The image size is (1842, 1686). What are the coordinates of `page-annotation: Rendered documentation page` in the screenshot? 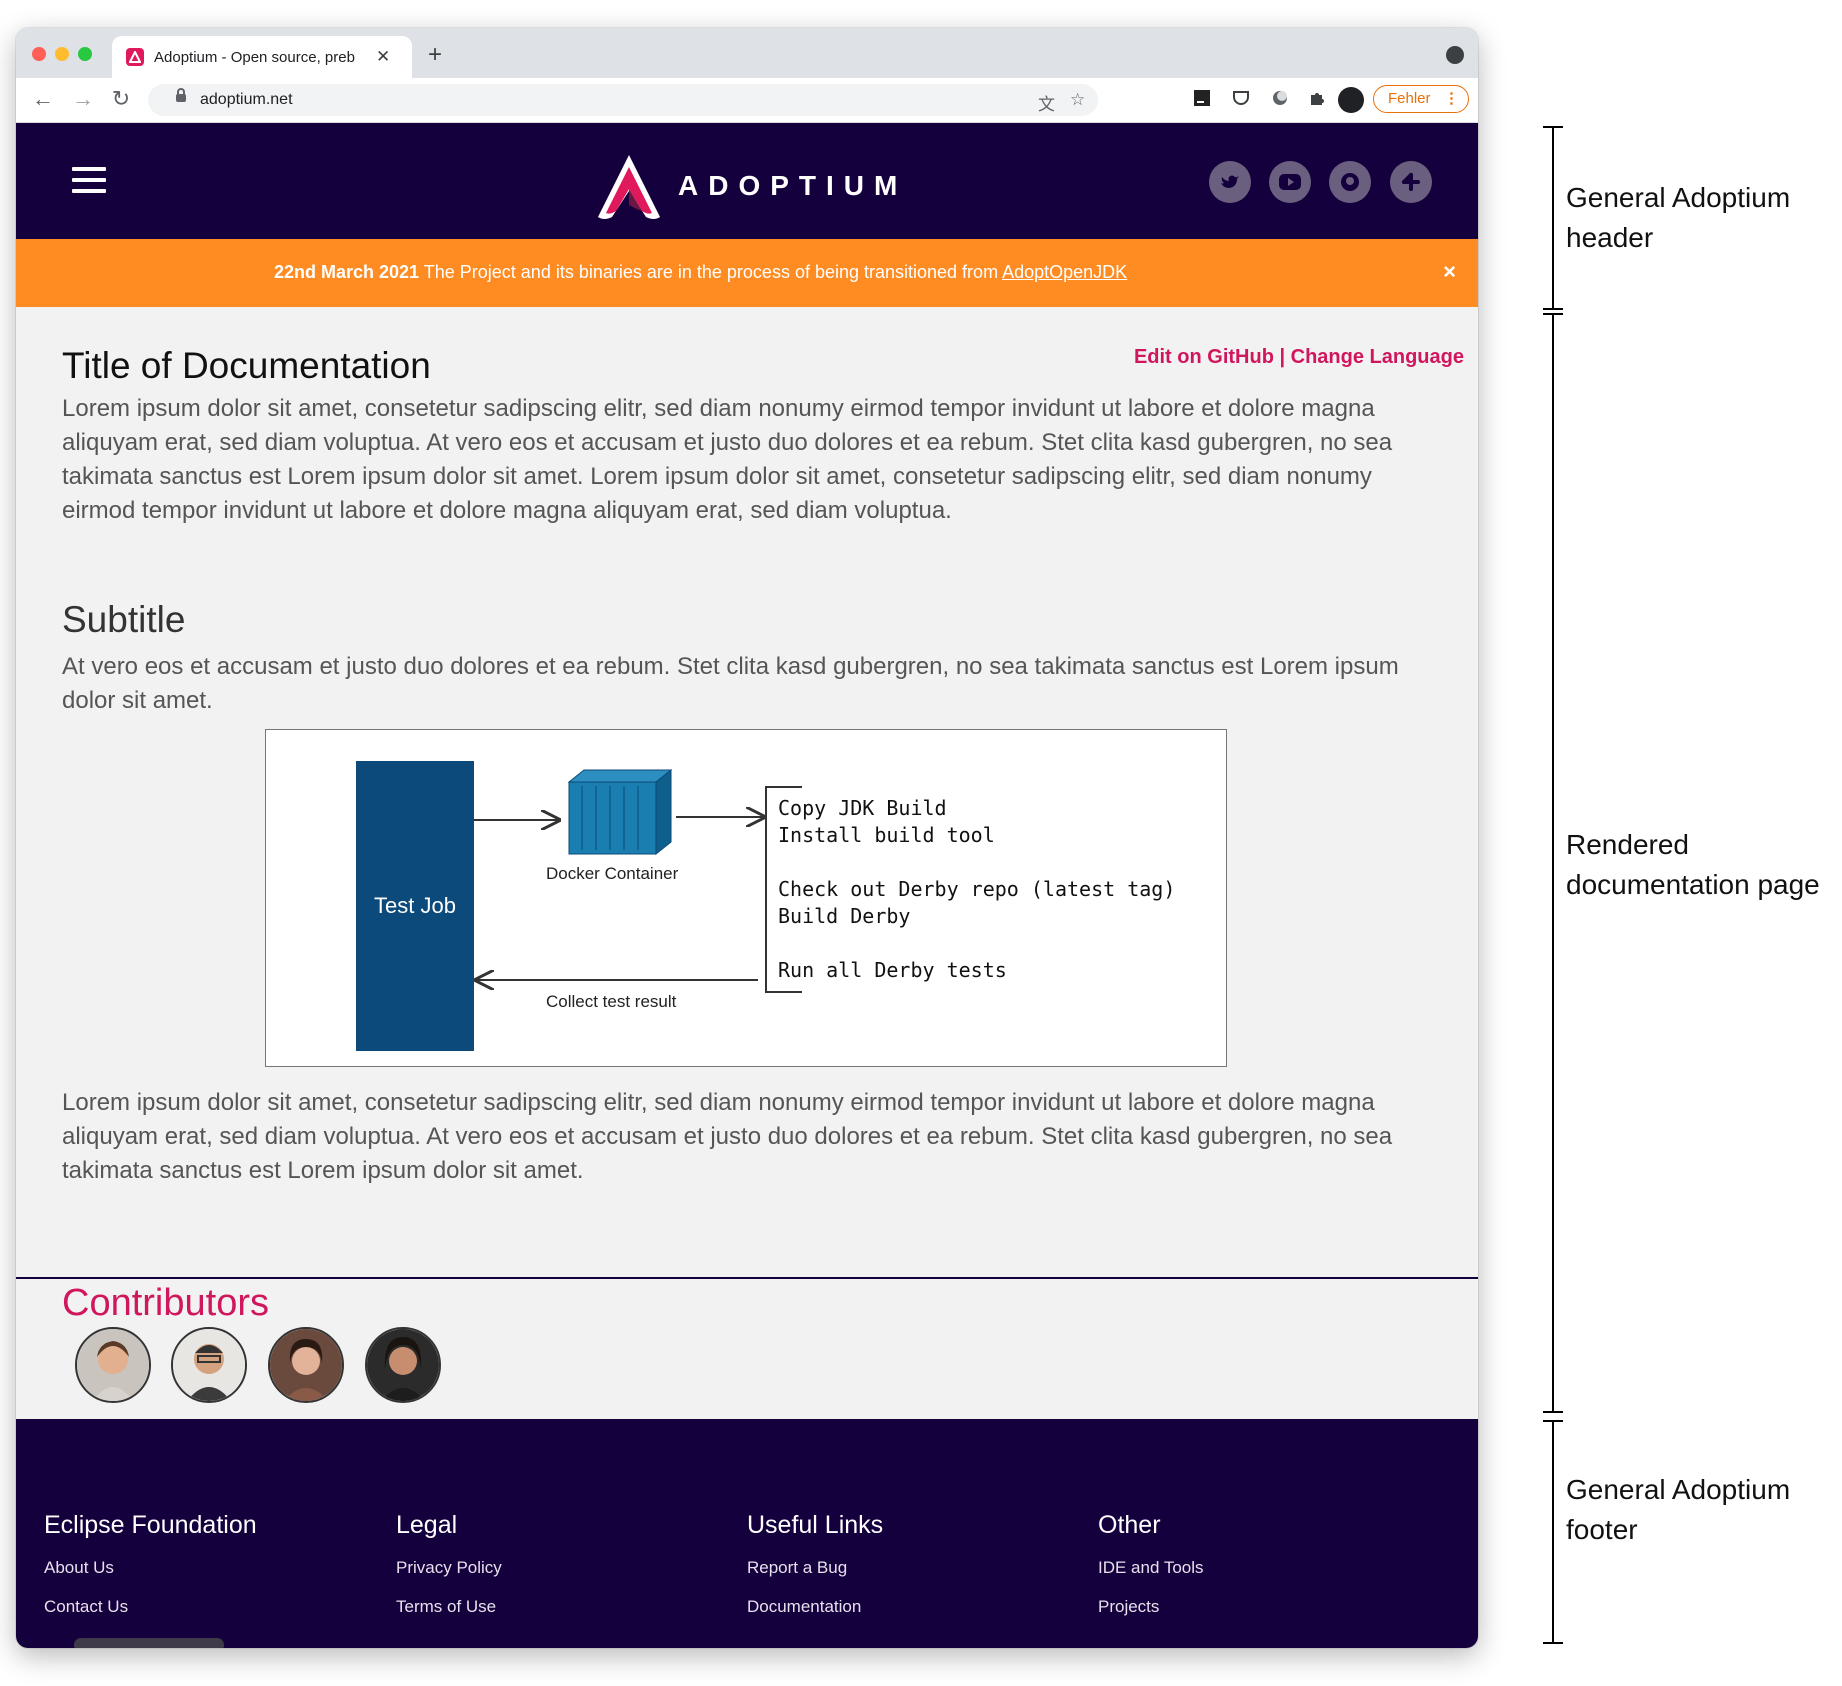 It's located at (1693, 864).